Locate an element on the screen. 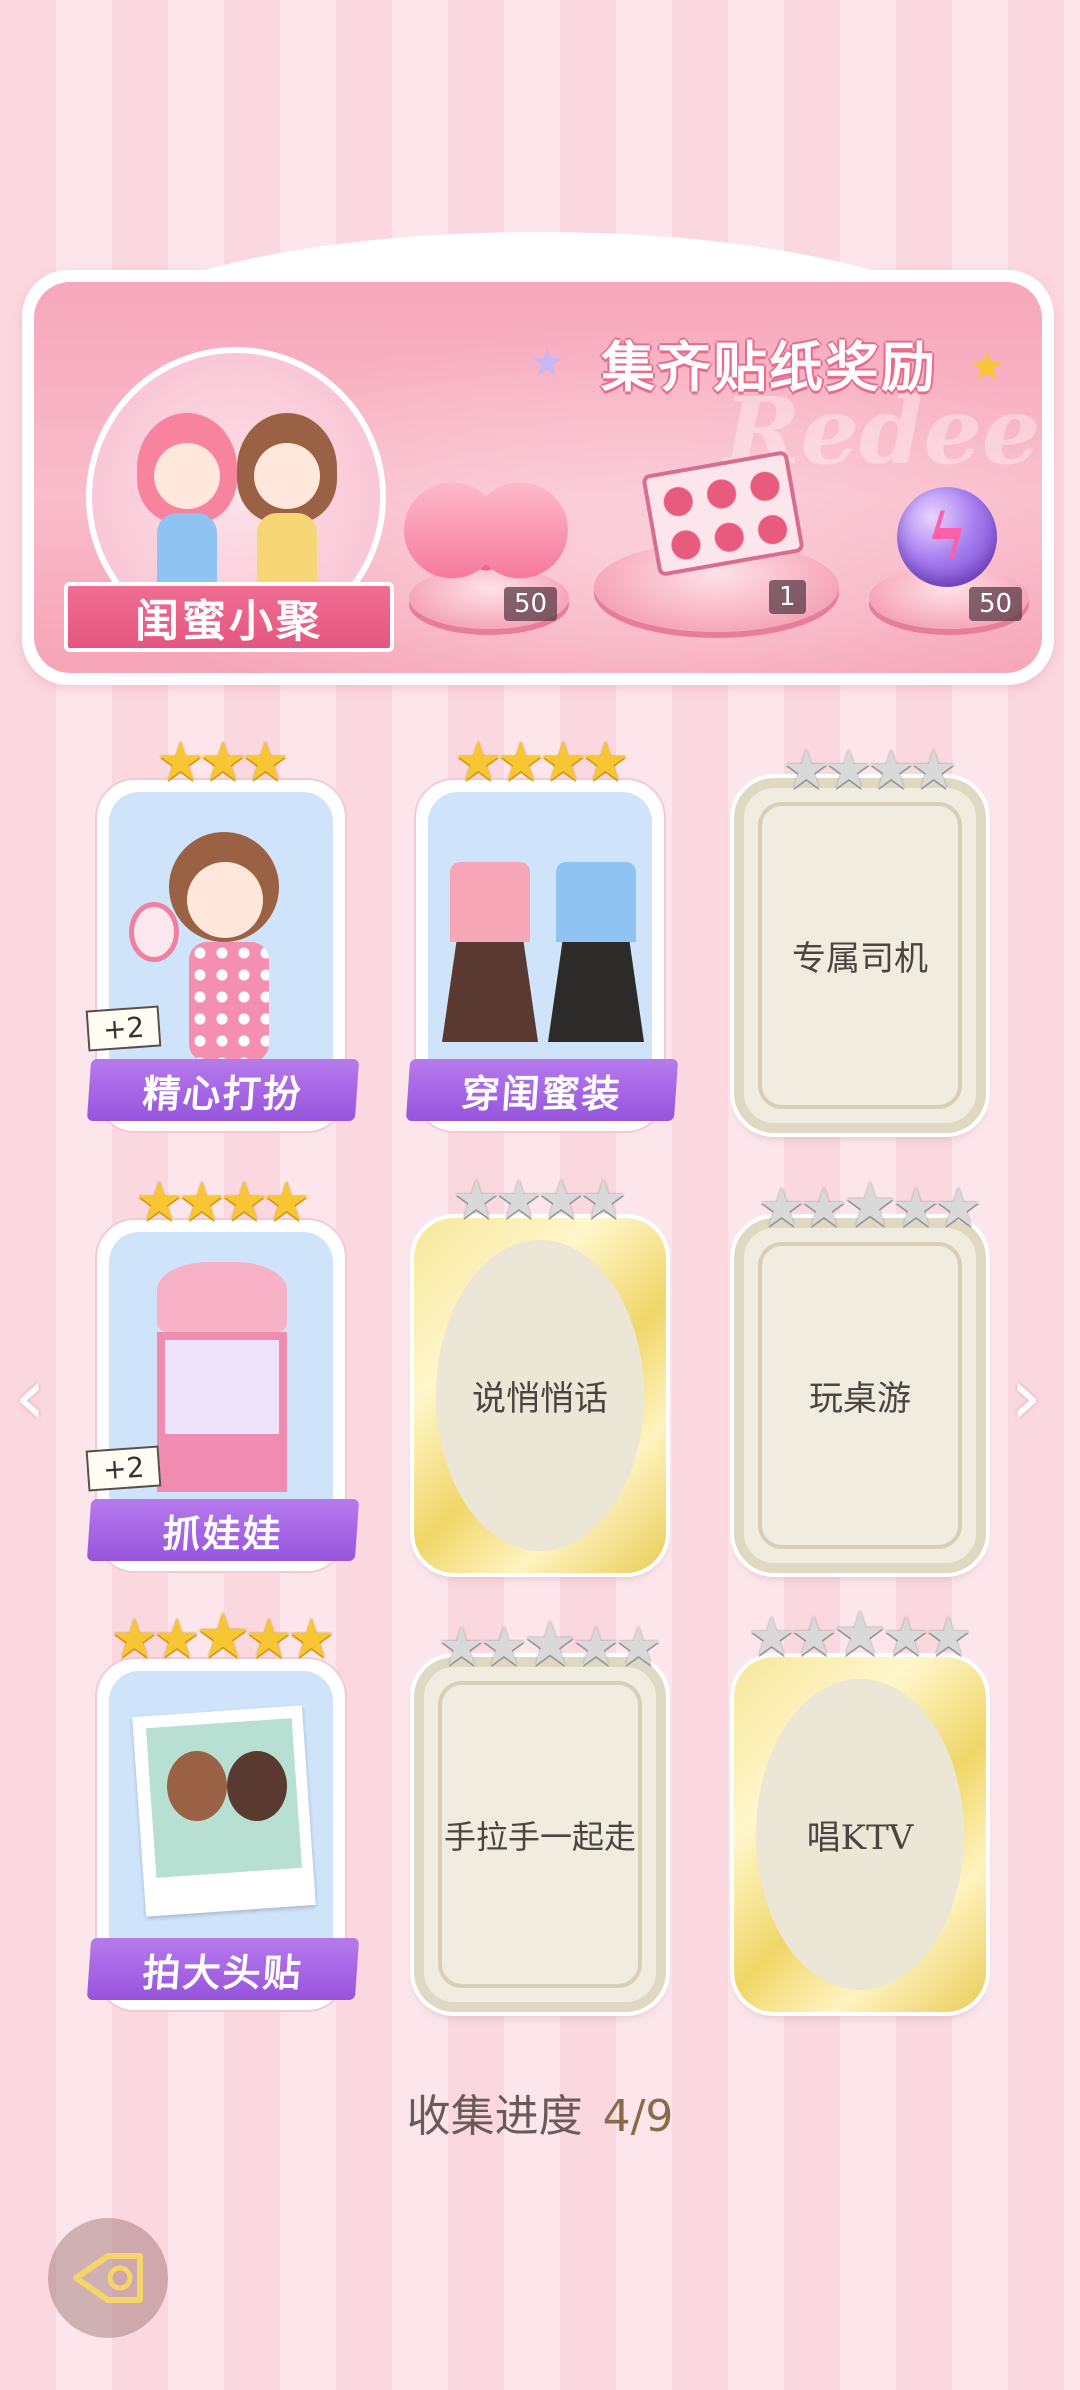  card-label-text: 精心打扮 is located at coordinates (223, 1093).